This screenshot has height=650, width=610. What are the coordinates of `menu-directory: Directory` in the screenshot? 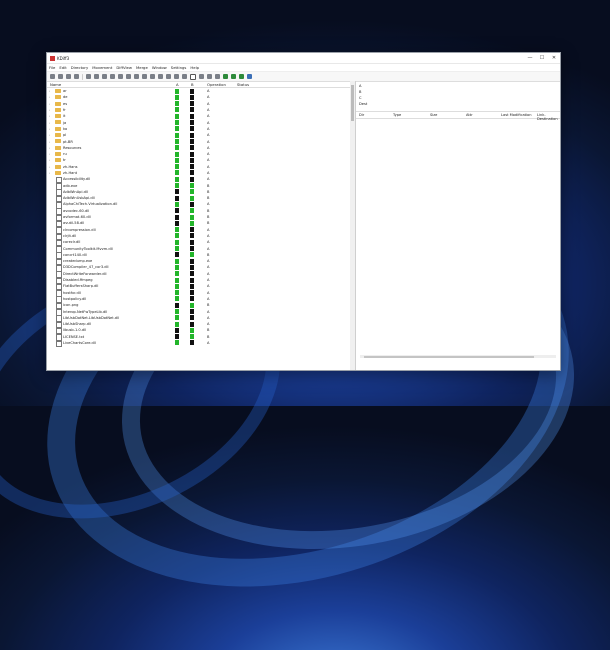 It's located at (80, 67).